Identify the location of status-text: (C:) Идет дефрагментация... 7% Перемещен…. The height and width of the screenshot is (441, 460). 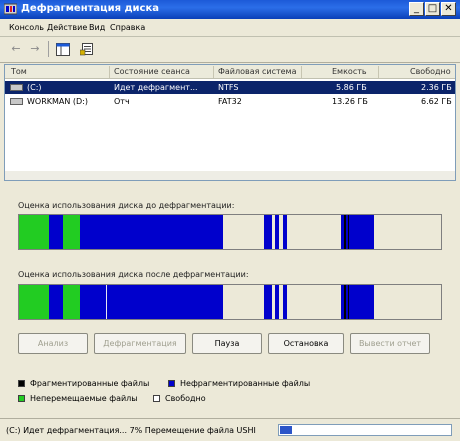
(131, 430).